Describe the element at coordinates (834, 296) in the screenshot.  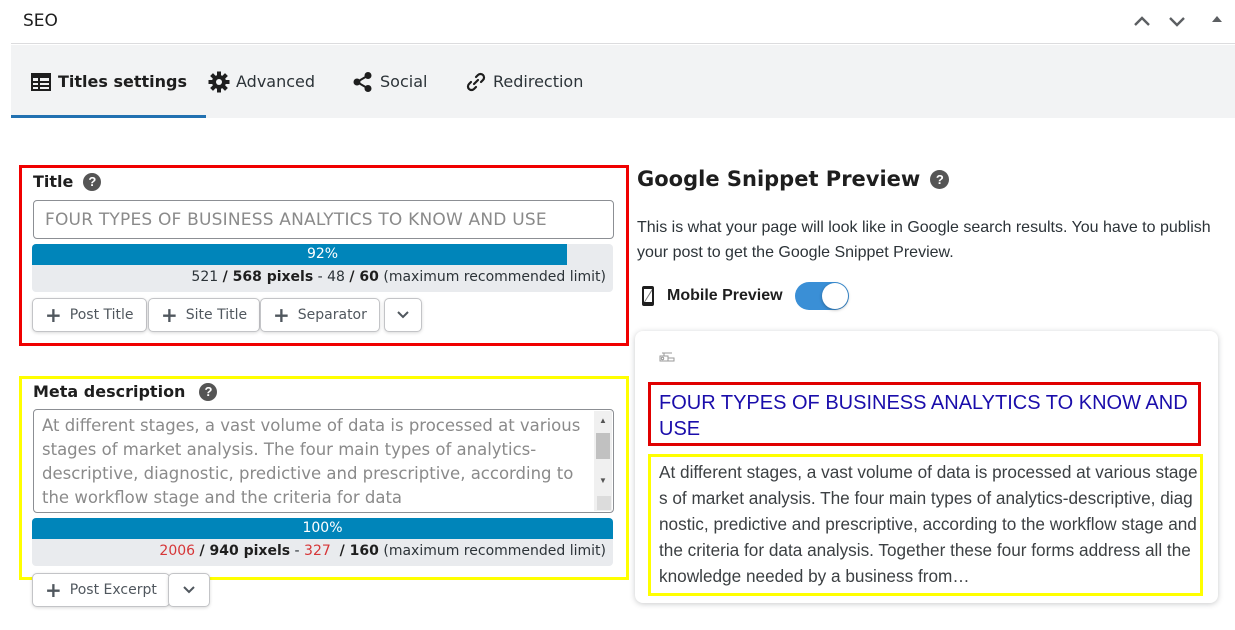
I see `toggle-knob` at that location.